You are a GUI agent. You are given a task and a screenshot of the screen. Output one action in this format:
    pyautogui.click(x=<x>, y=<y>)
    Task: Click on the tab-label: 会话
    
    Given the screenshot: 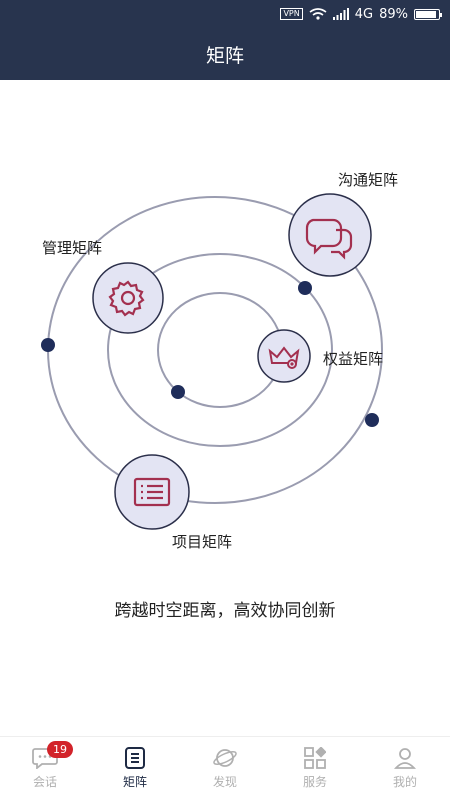 What is the action you would take?
    pyautogui.click(x=44, y=782)
    